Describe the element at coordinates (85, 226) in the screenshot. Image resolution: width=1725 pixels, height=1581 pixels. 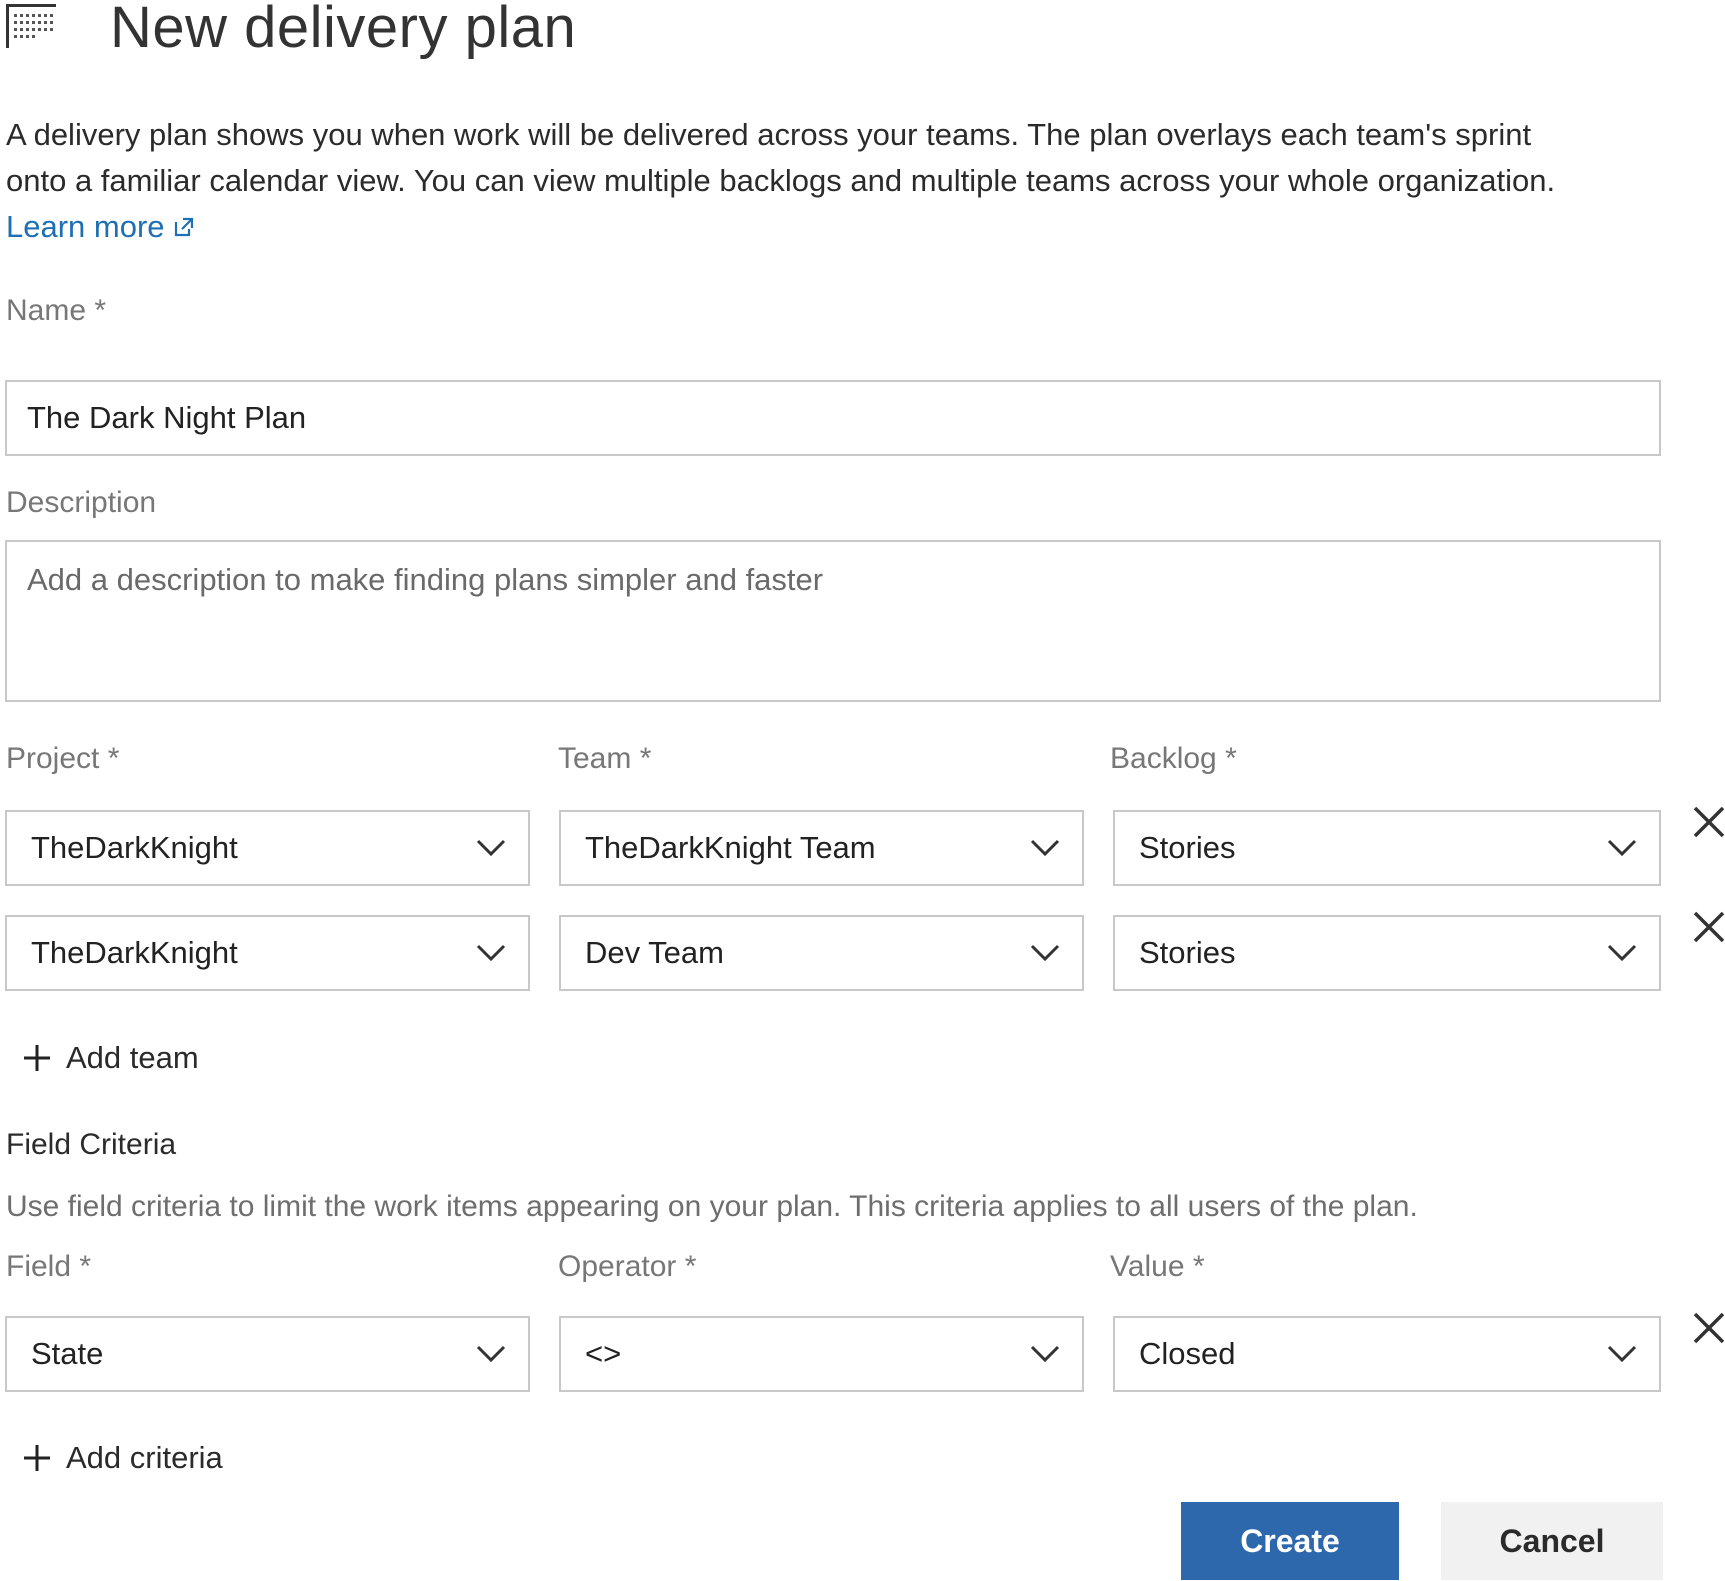
I see `learn-more-label: Learn more` at that location.